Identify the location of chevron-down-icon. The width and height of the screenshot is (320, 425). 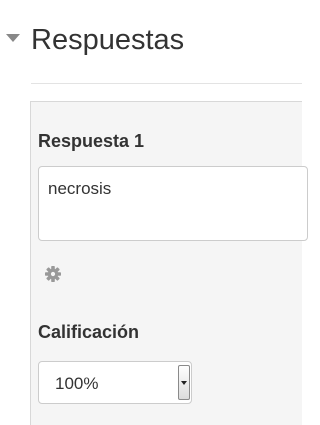
(184, 383).